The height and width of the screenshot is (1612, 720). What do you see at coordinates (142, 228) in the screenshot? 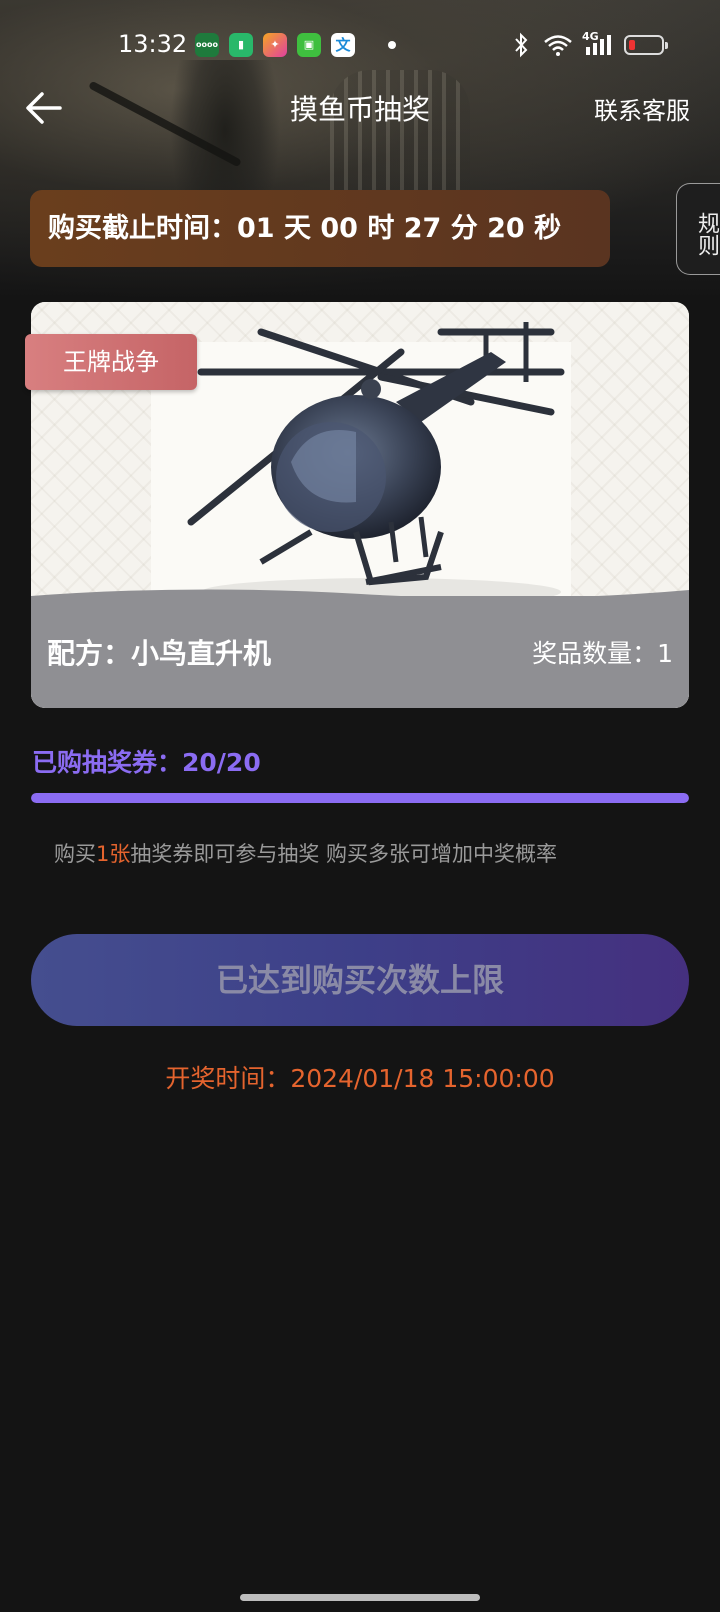
I see `countdown-label: 购买截止时间：` at bounding box center [142, 228].